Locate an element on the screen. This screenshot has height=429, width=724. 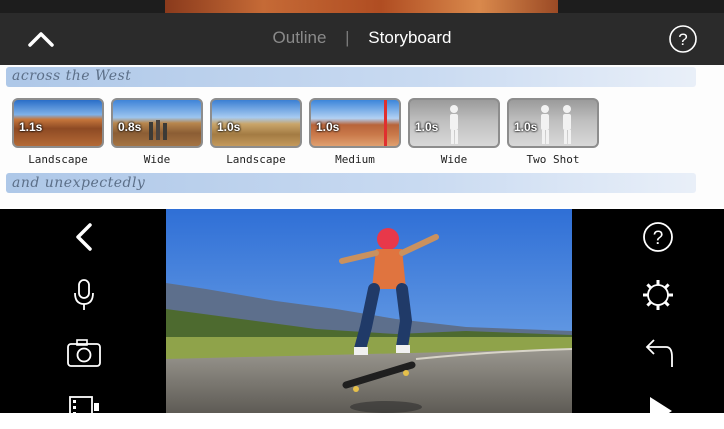
clip-duration: 0.8s is located at coordinates (130, 127).